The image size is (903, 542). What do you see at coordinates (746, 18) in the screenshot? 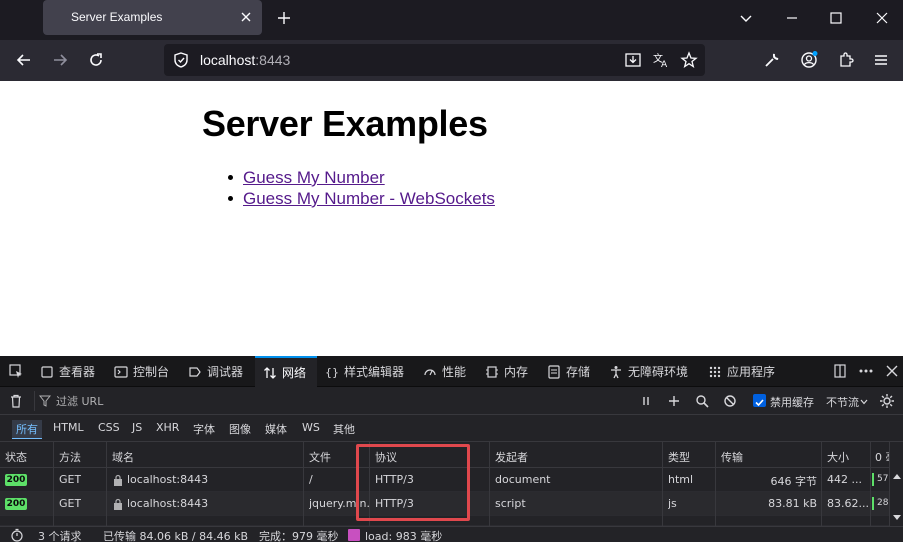
I see `tab-list-chevron-icon` at bounding box center [746, 18].